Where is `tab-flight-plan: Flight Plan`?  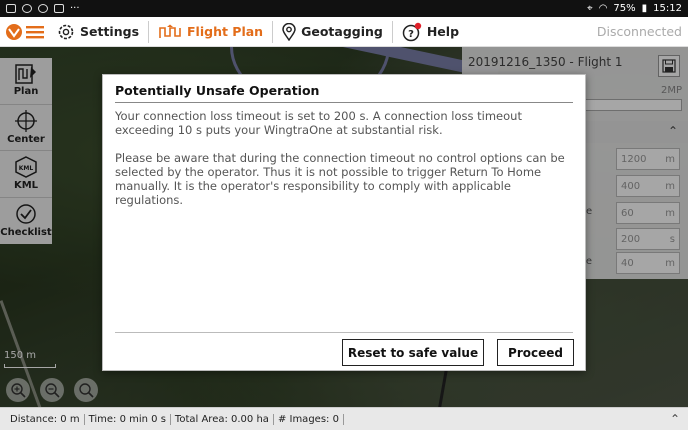 tab-flight-plan: Flight Plan is located at coordinates (211, 31).